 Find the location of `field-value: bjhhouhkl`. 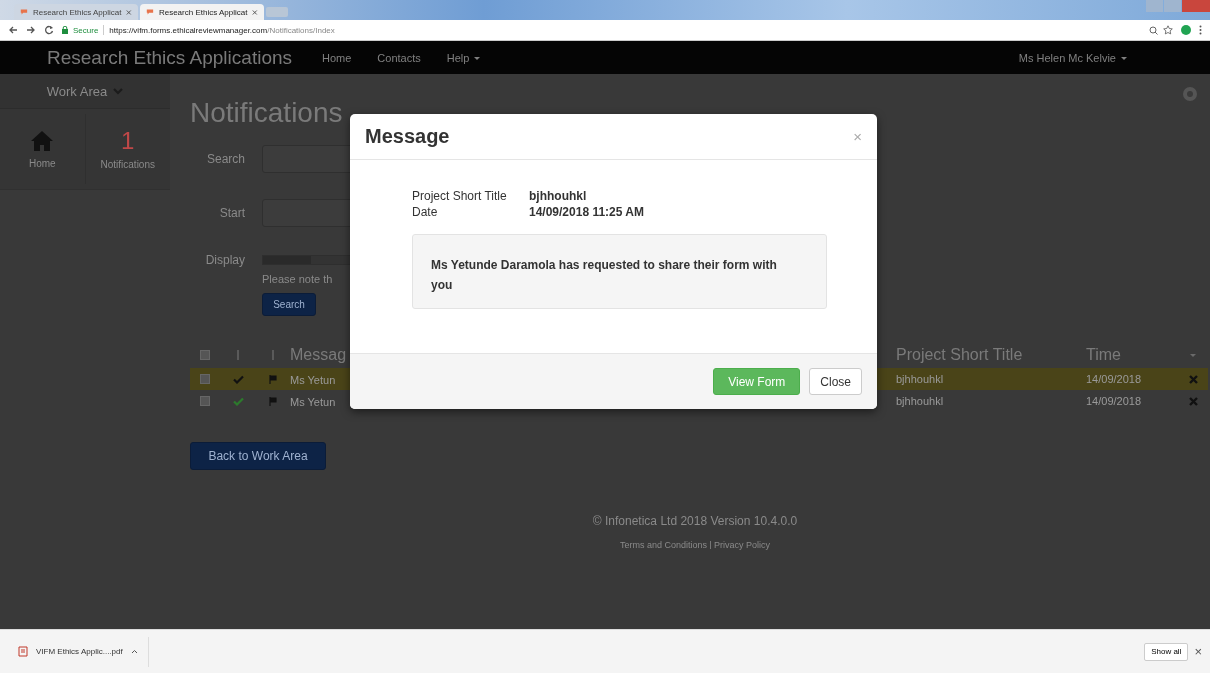

field-value: bjhhouhkl is located at coordinates (558, 196).